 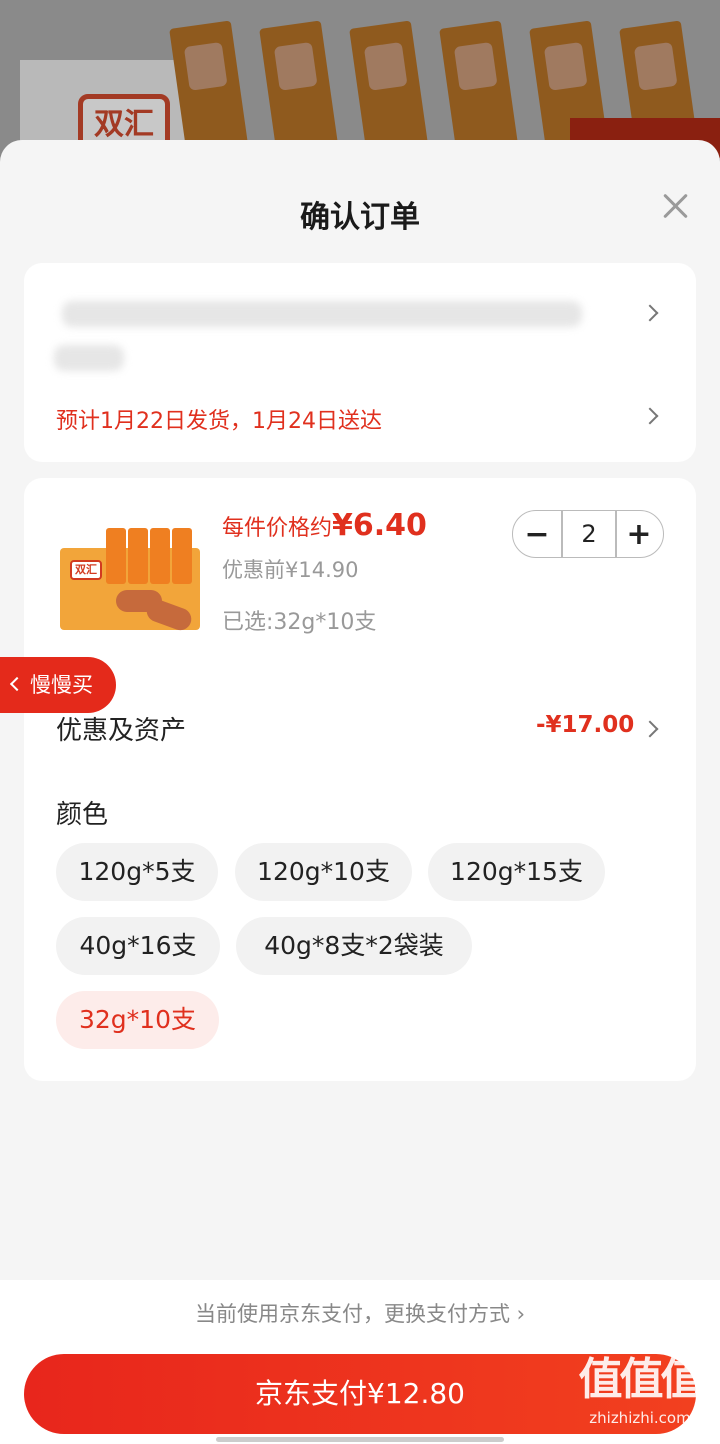 I want to click on color-option-selected: 32g*10支, so click(x=137, y=1020).